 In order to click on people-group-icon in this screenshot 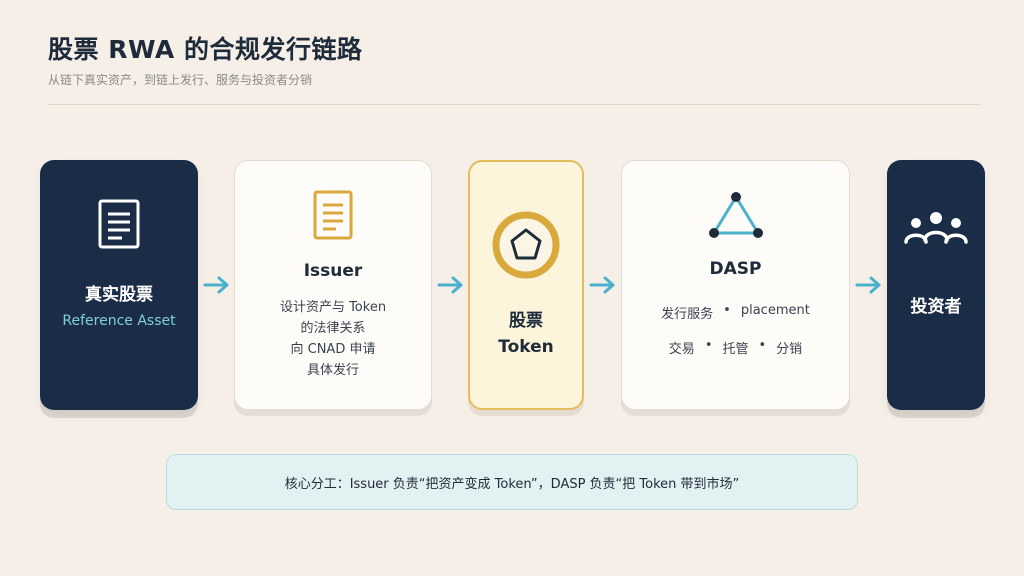, I will do `click(936, 230)`.